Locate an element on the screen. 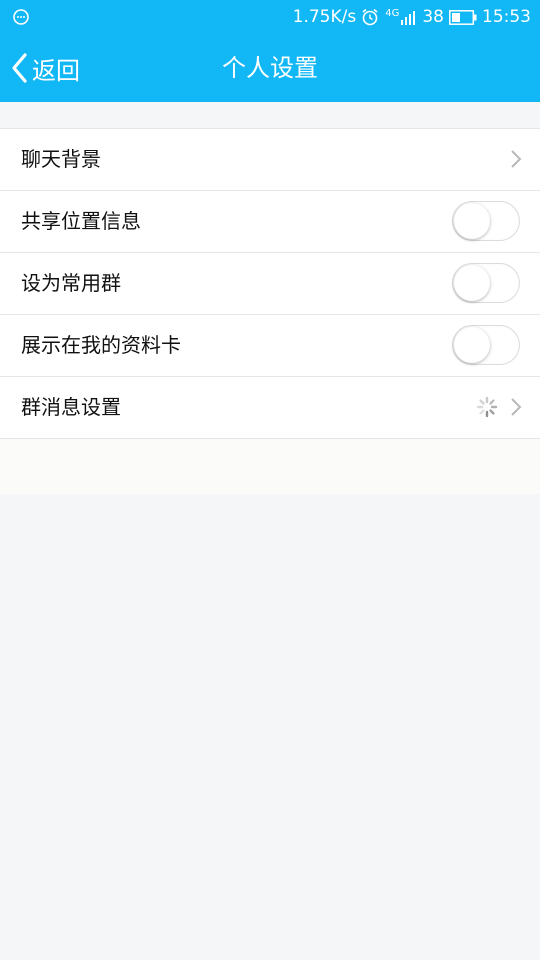 This screenshot has width=540, height=960. back-button: 返回 is located at coordinates (45, 68).